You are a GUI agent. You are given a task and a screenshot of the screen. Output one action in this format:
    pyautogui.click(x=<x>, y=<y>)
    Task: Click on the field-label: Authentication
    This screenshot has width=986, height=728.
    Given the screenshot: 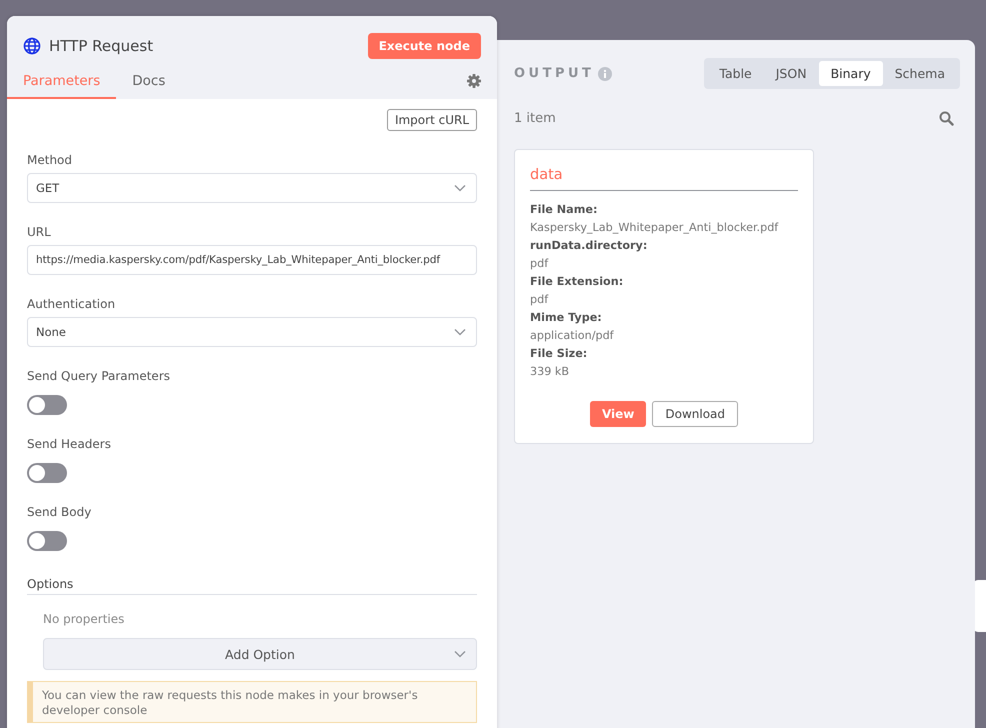 What is the action you would take?
    pyautogui.click(x=71, y=304)
    